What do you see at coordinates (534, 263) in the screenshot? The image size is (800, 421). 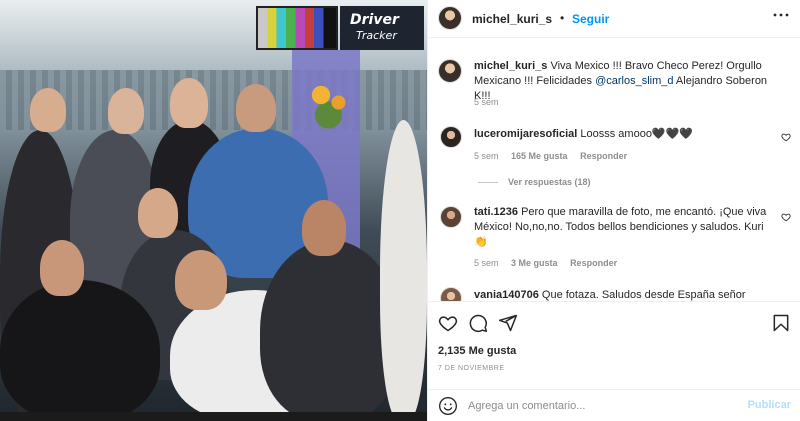 I see `comment-likes: 3 Me gusta` at bounding box center [534, 263].